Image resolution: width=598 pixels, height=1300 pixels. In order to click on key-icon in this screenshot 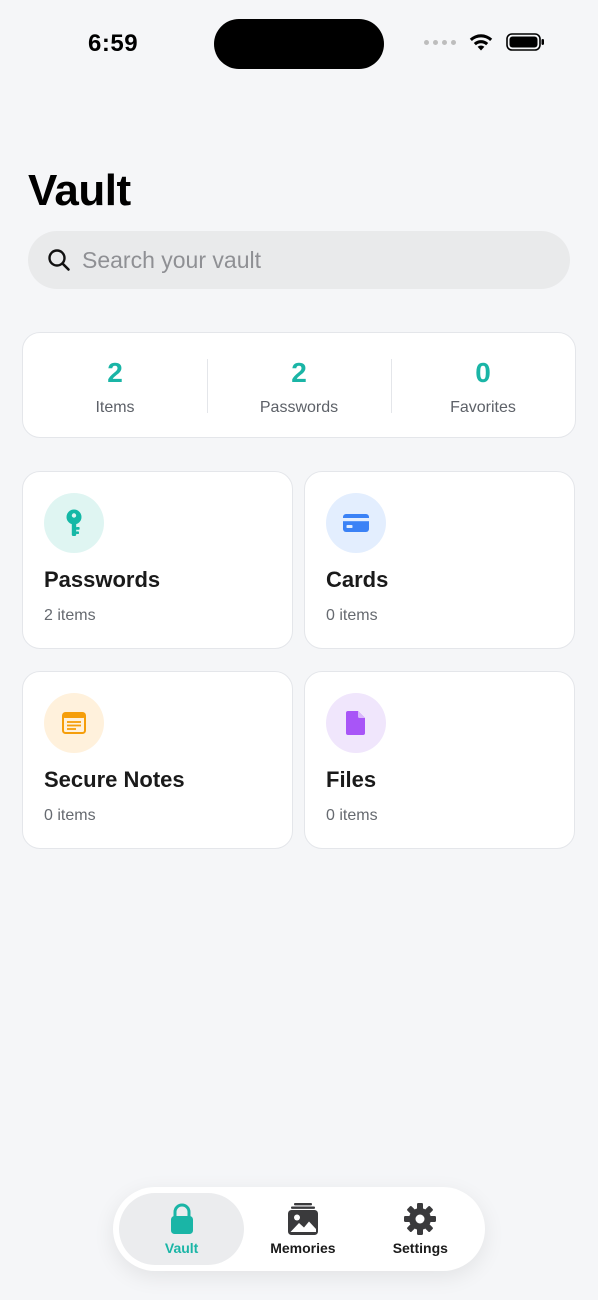, I will do `click(74, 523)`.